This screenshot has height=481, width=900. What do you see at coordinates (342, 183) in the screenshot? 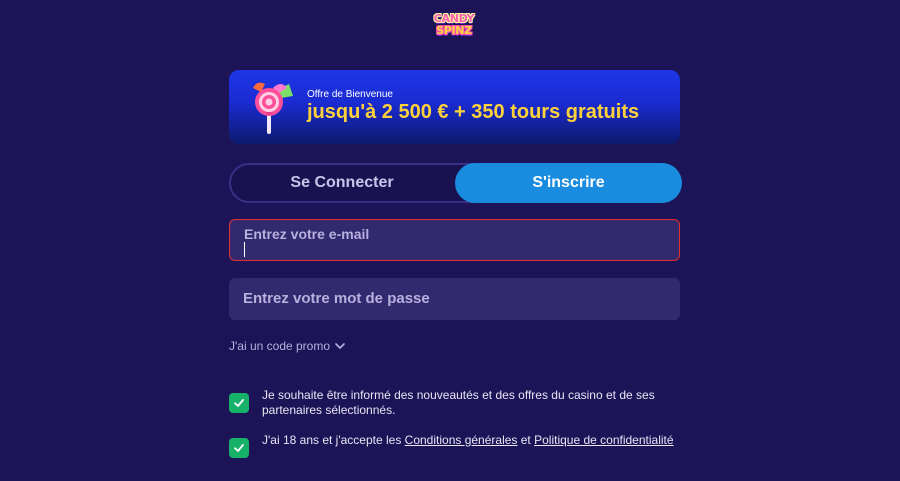
I see `tab-login: Se Connecter` at bounding box center [342, 183].